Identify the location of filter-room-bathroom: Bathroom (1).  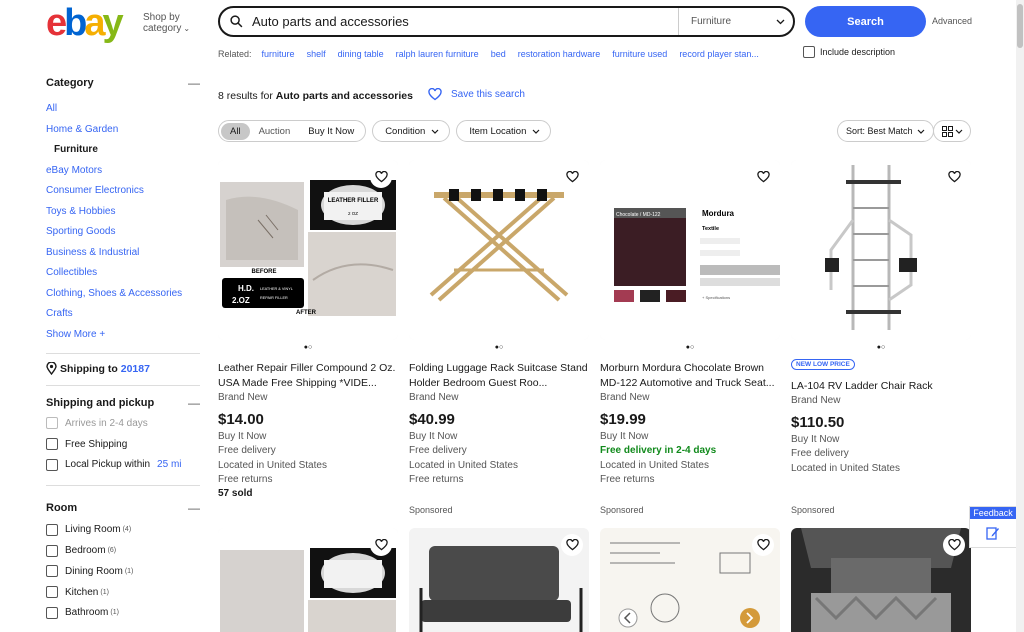
(123, 613).